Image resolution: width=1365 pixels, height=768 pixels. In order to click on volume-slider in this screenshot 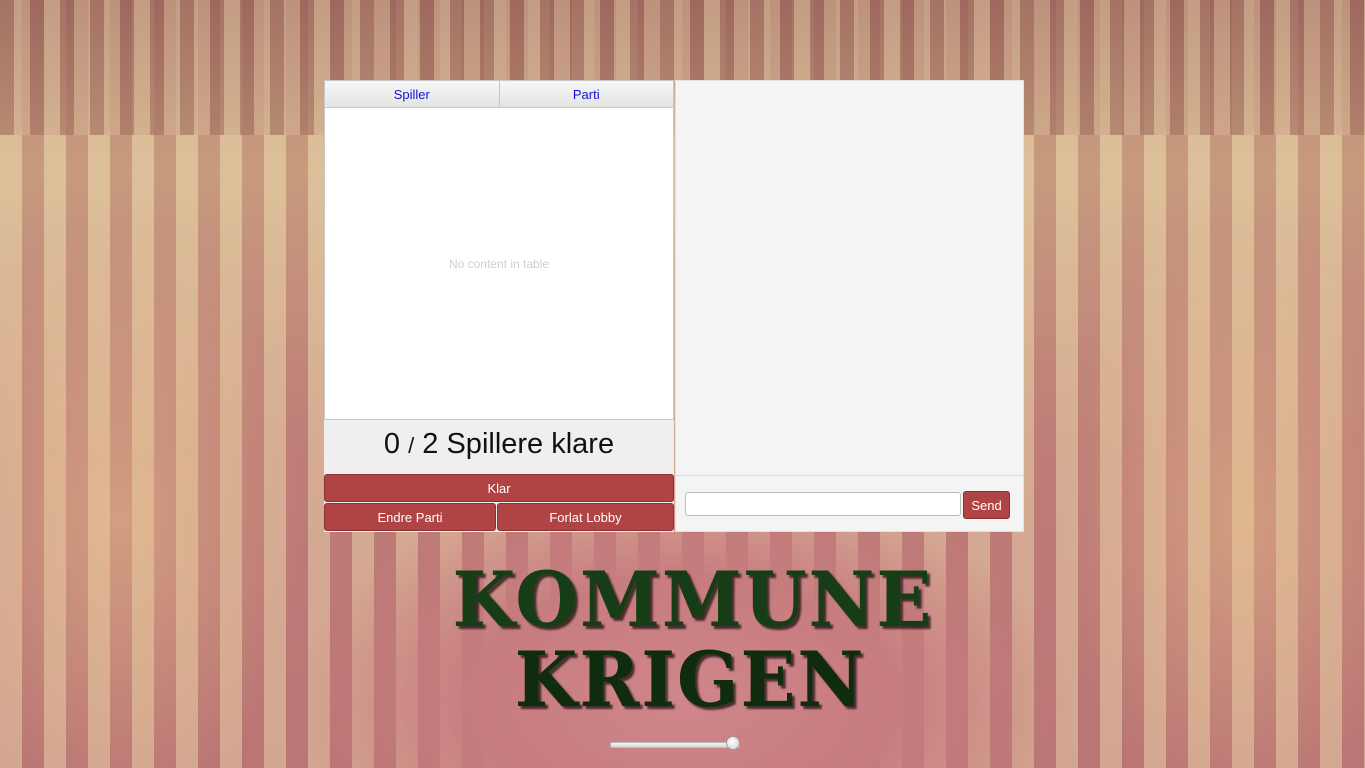, I will do `click(675, 743)`.